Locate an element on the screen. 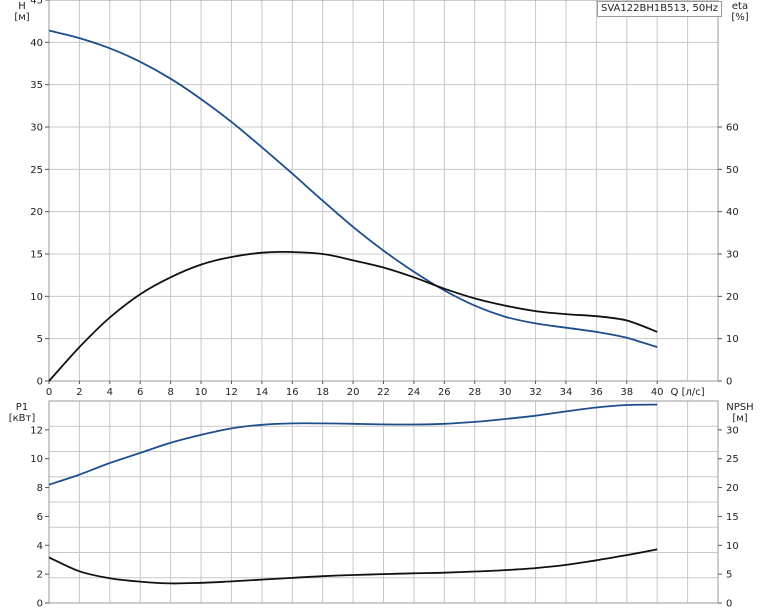  x-tick-label: 2 is located at coordinates (79, 392).